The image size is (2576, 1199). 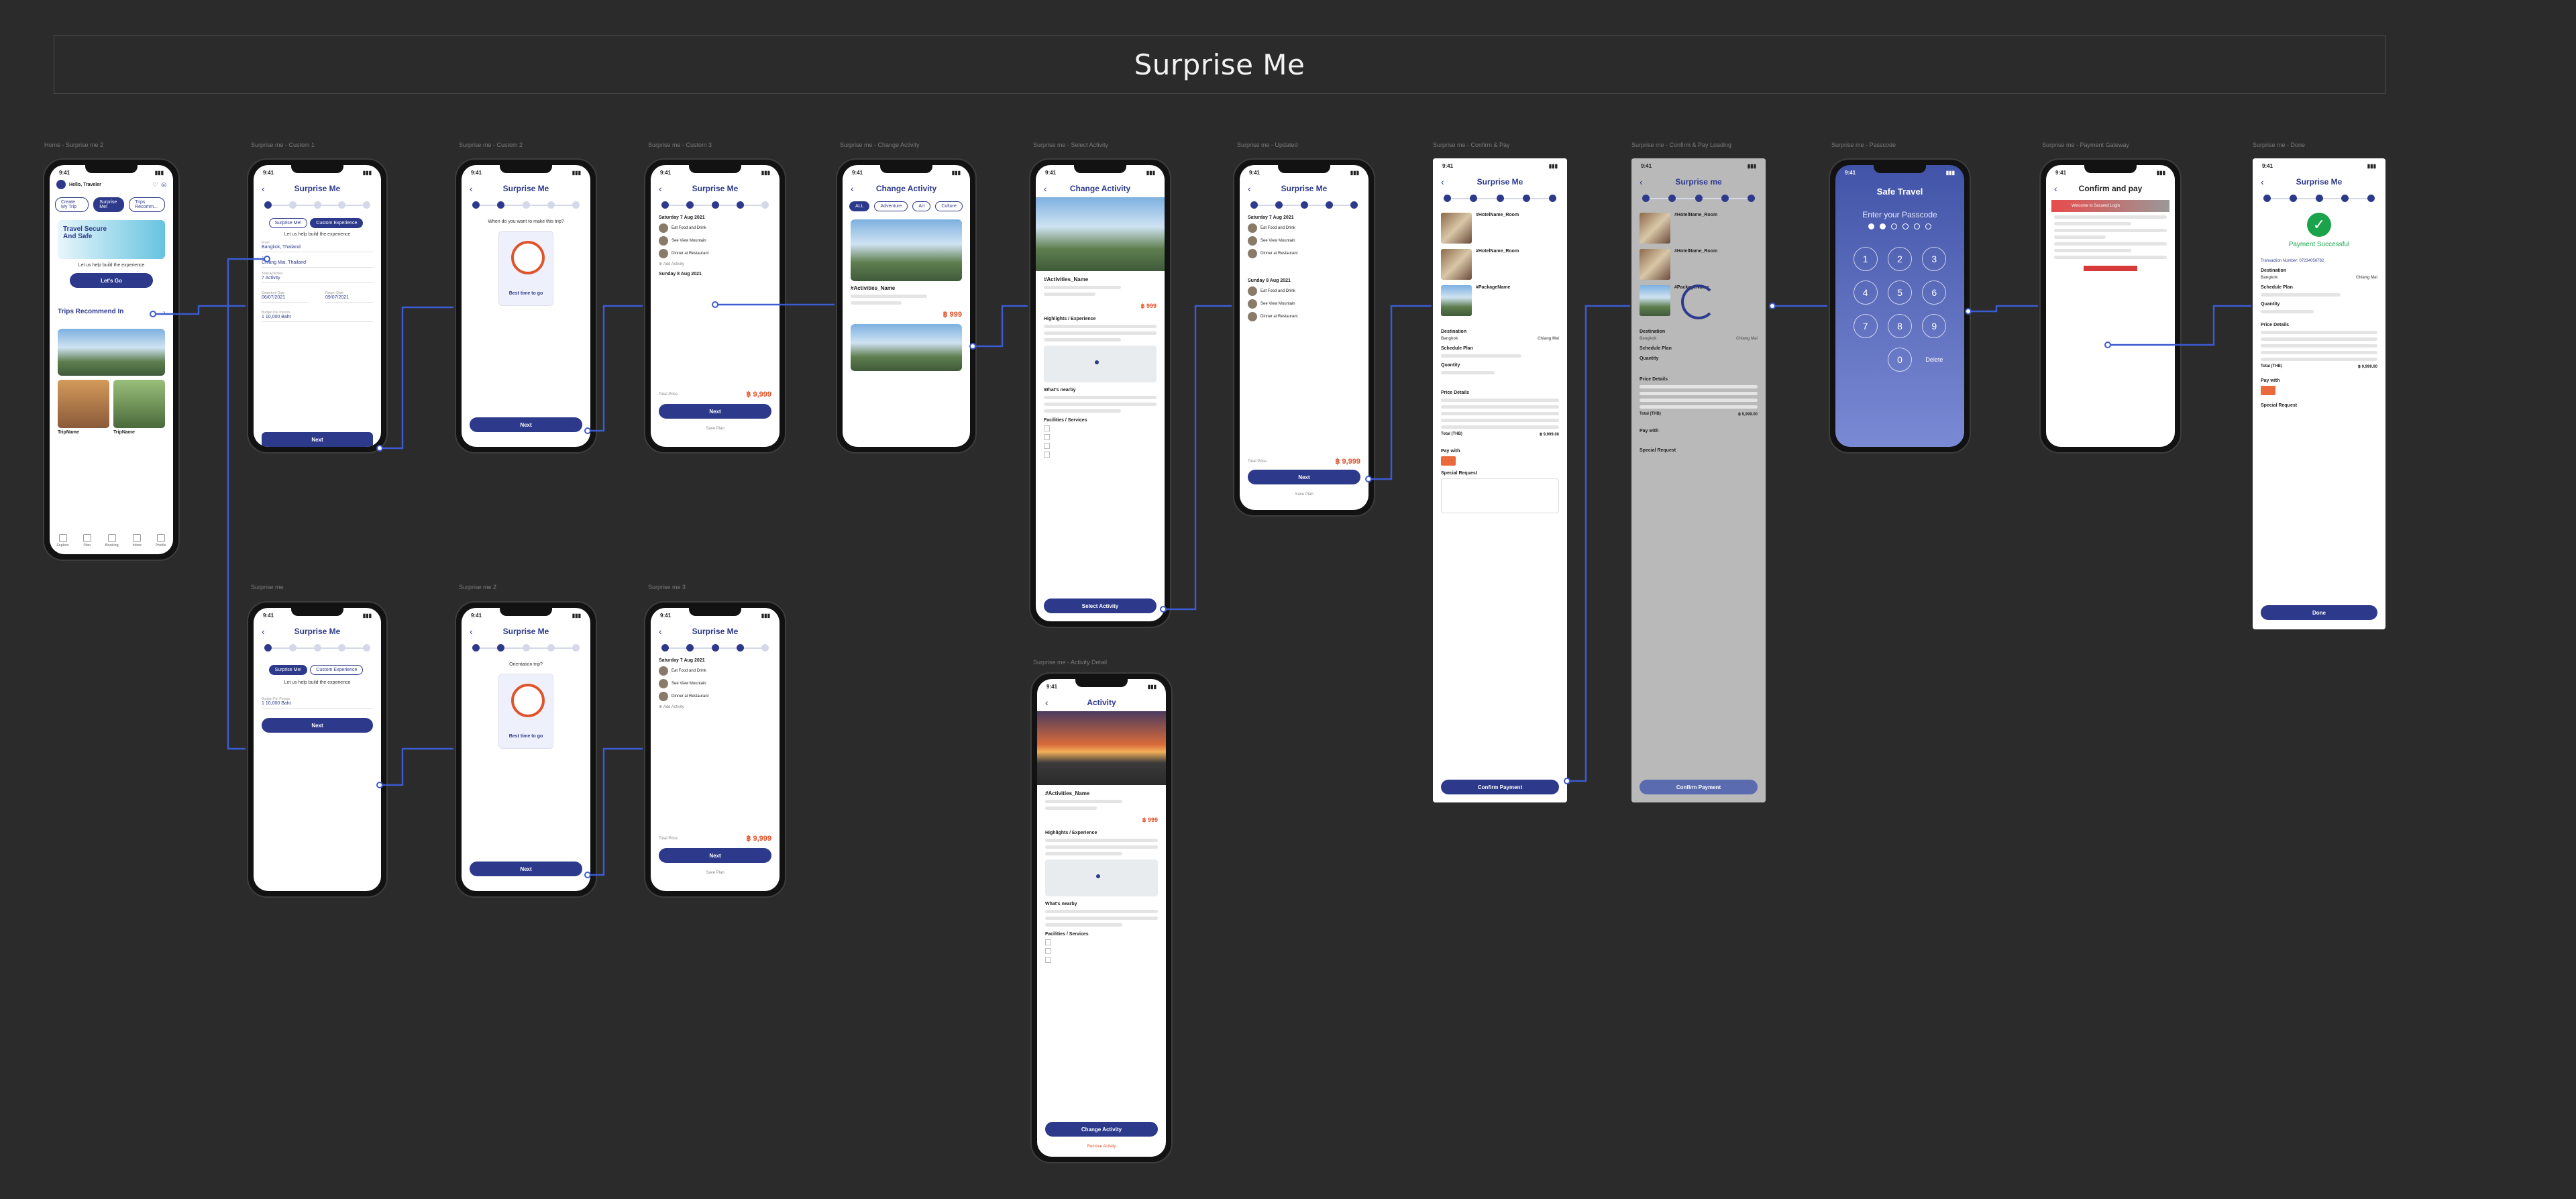 What do you see at coordinates (111, 265) in the screenshot?
I see `build-text: Let us help build the experience` at bounding box center [111, 265].